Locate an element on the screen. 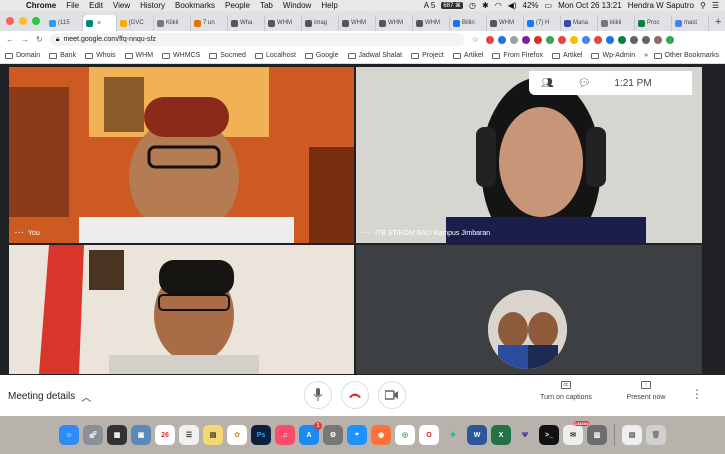 Image resolution: width=725 pixels, height=454 pixels. zoom-window-button is located at coordinates (36, 21).